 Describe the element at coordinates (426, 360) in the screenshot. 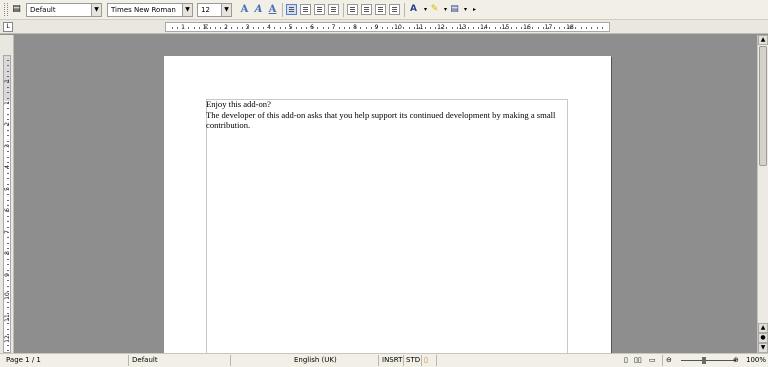

I see `document-modified-icon: ▯` at that location.